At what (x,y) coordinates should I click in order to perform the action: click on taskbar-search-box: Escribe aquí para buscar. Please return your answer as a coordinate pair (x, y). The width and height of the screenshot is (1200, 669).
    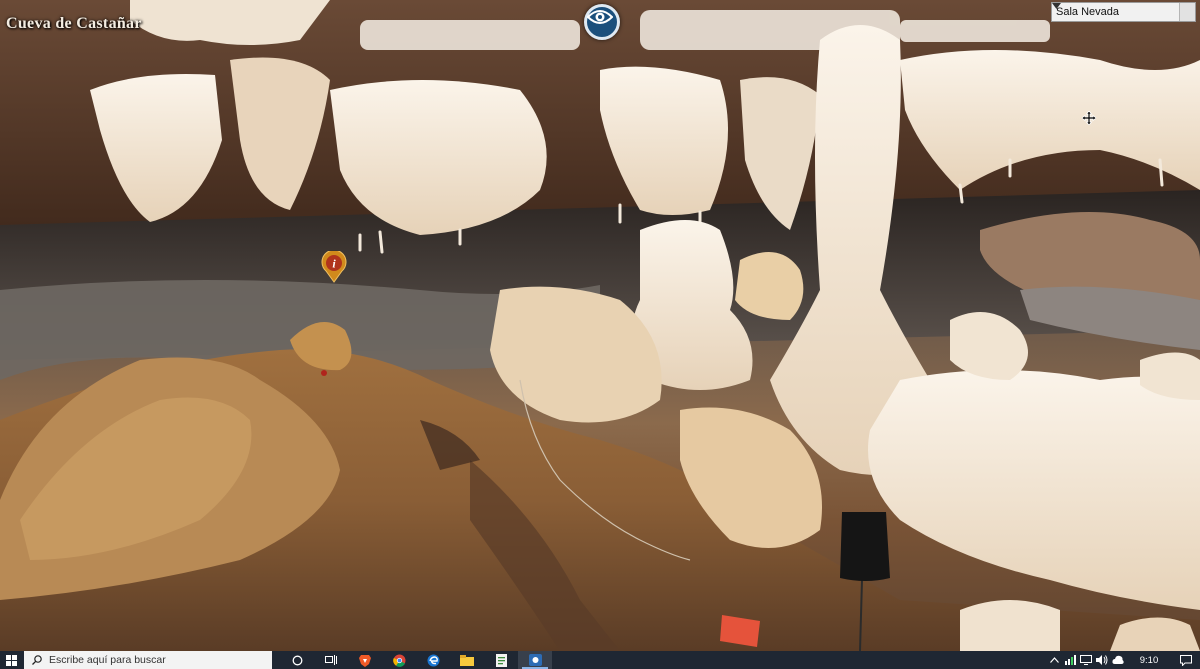
    Looking at the image, I should click on (148, 660).